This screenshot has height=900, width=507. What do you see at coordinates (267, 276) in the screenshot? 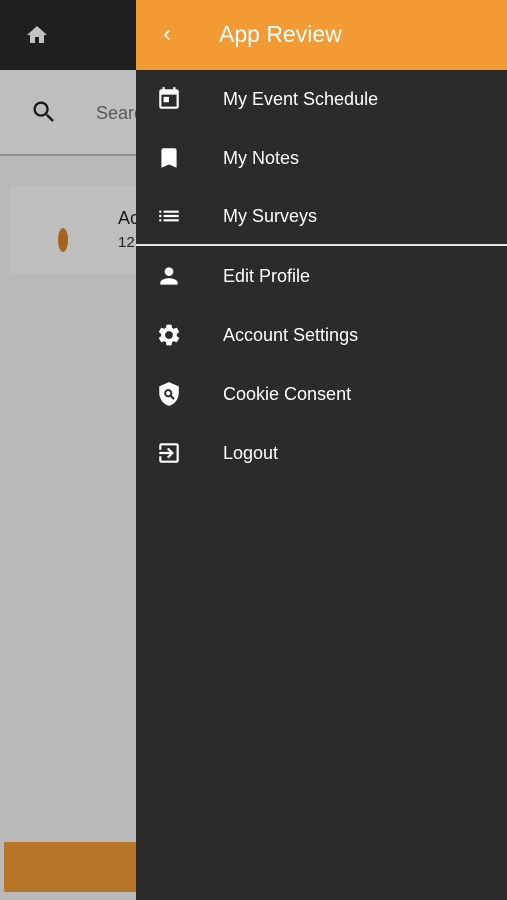
I see `menu-item-label: Edit Profile` at bounding box center [267, 276].